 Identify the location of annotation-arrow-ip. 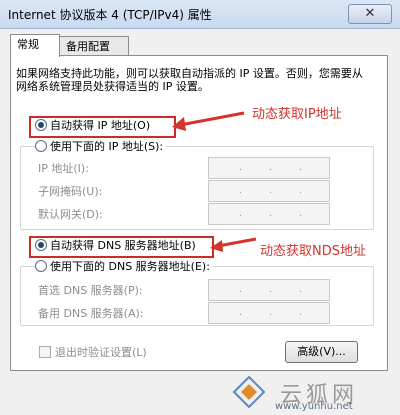
(208, 121).